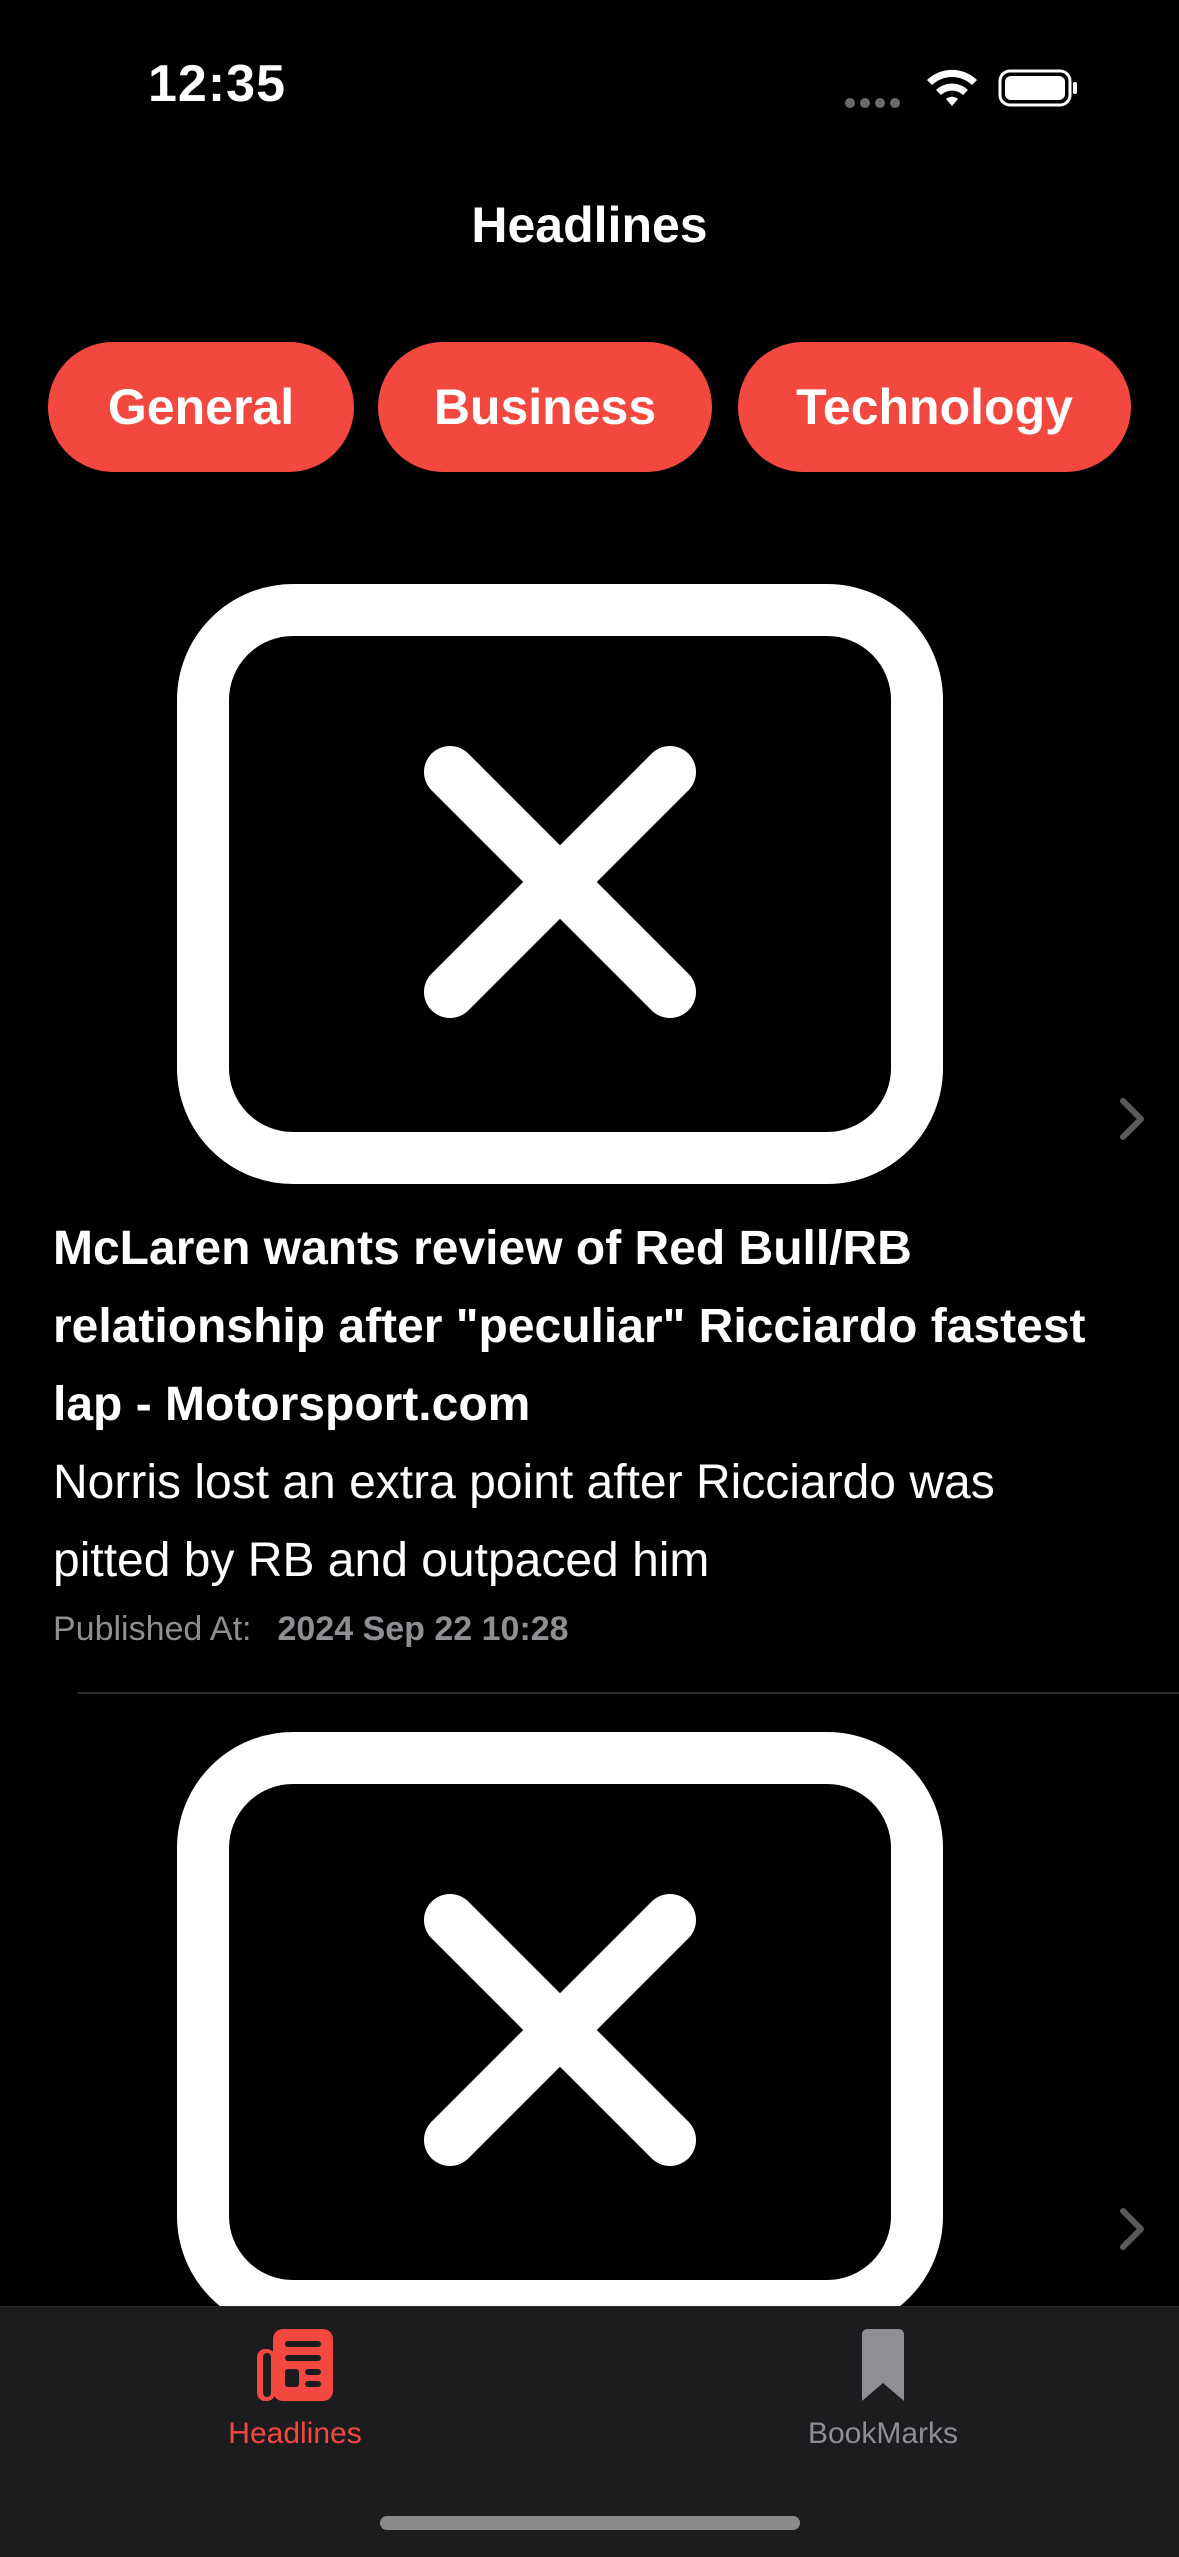 The height and width of the screenshot is (2557, 1179). I want to click on newspaper-icon, so click(295, 2365).